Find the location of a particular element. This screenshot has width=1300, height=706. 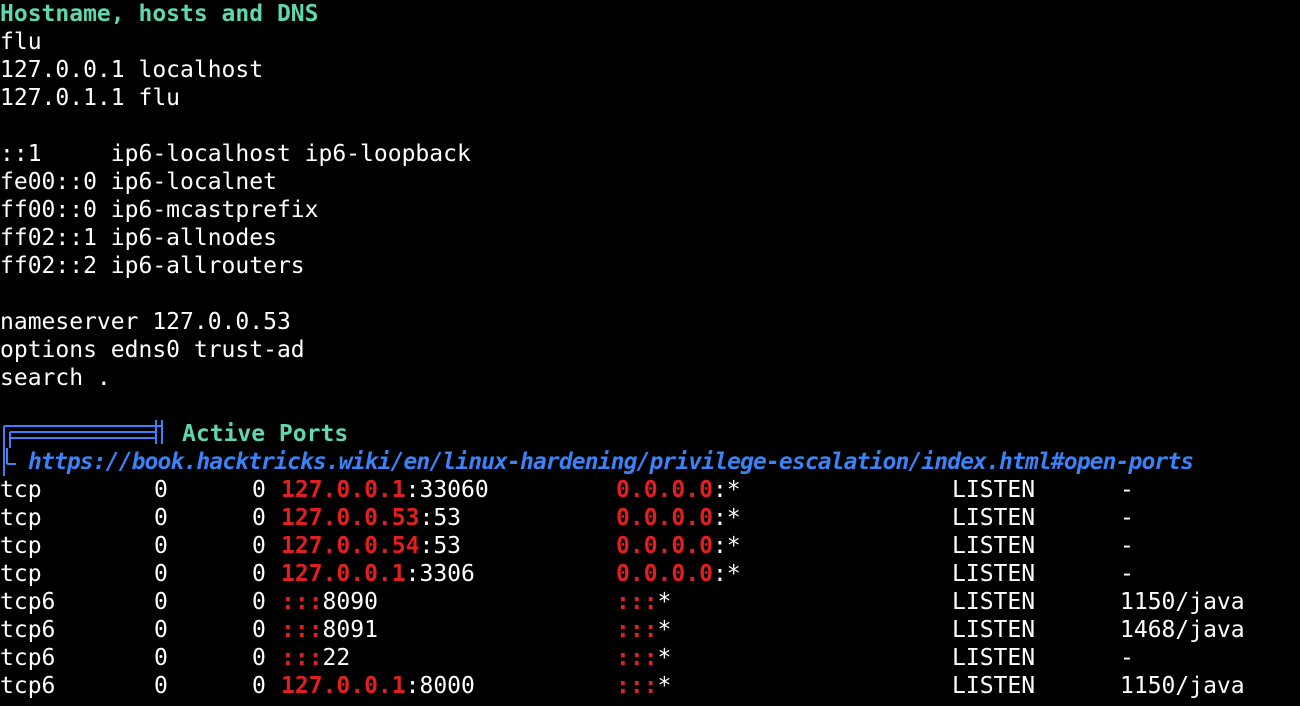

table-row: tcp6 0 0:::8090:::* LISTEN 1150/java is located at coordinates (650, 602).